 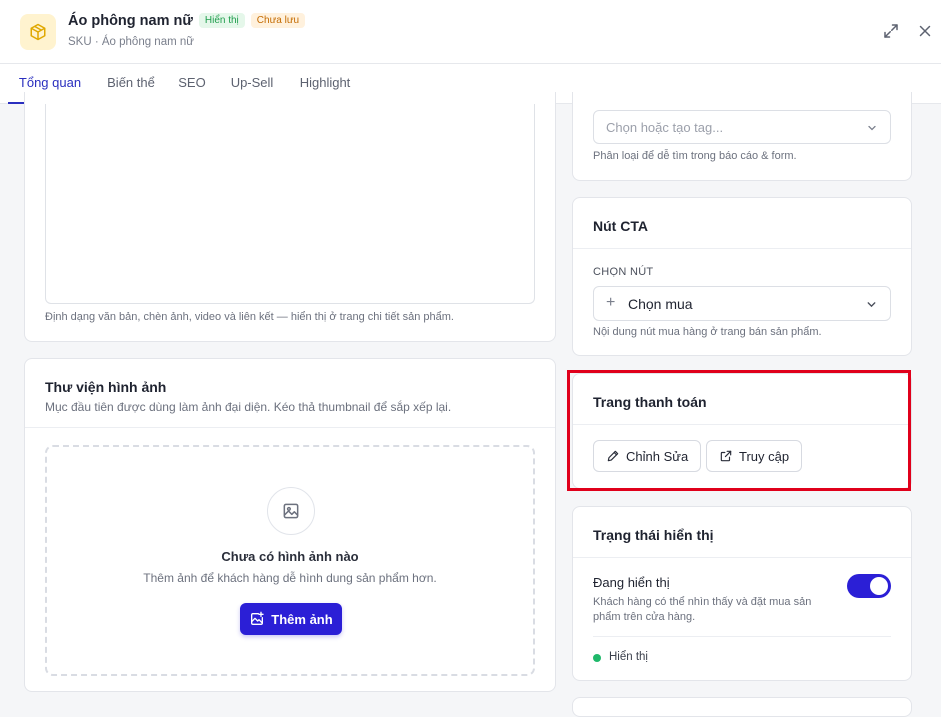 I want to click on visit-checkout-button: Truy cập, so click(x=754, y=456).